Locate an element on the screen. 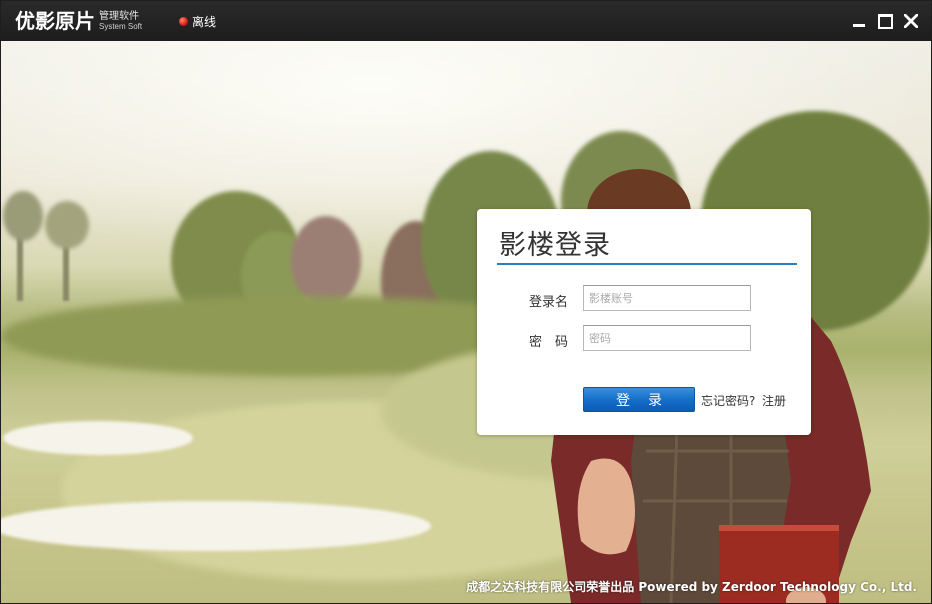 This screenshot has width=932, height=604. minimize-icon is located at coordinates (859, 21).